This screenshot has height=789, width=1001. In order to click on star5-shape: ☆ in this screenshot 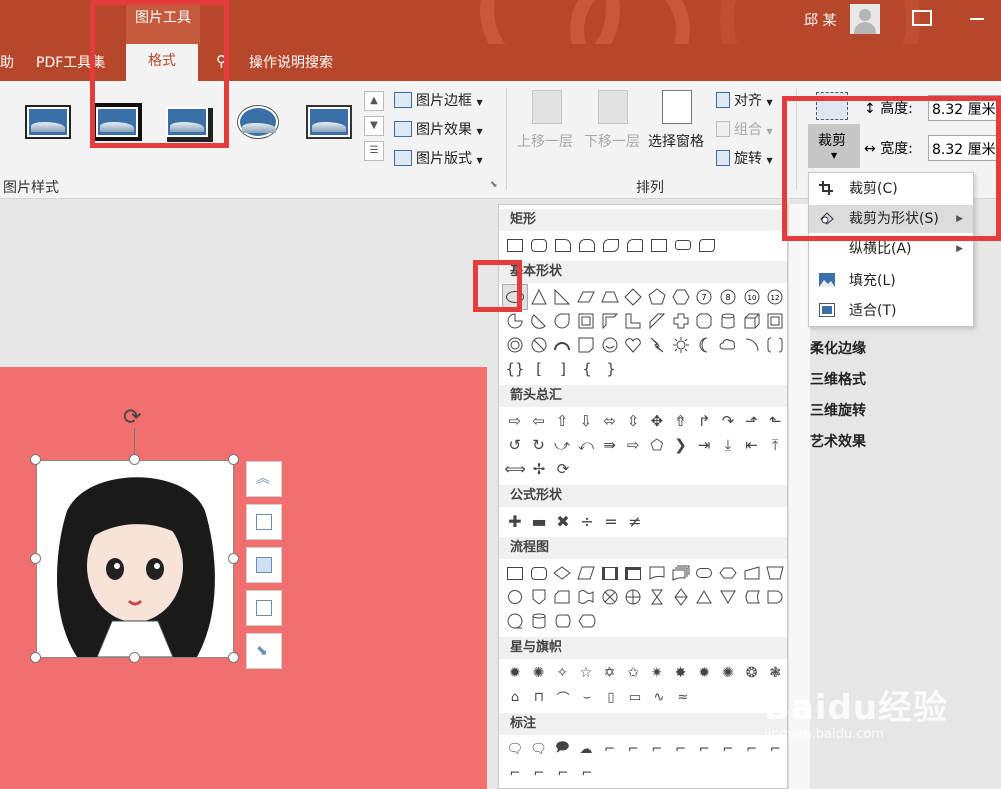, I will do `click(586, 673)`.